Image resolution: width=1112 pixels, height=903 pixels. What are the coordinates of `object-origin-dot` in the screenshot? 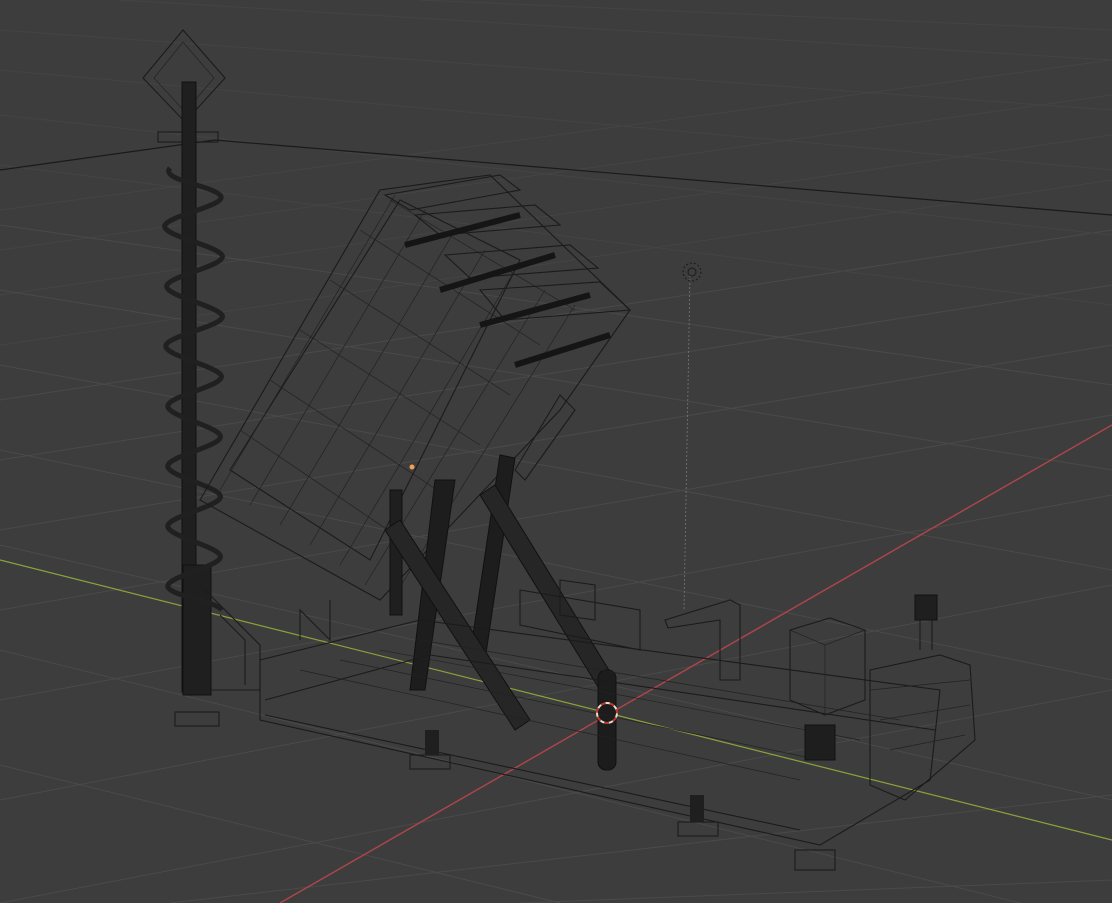 It's located at (412, 467).